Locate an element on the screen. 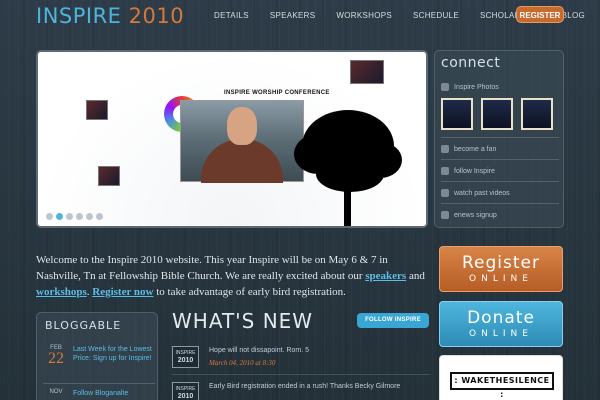 The image size is (600, 400). news-timestamp: March 04, 2010 at 8:30 is located at coordinates (242, 363).